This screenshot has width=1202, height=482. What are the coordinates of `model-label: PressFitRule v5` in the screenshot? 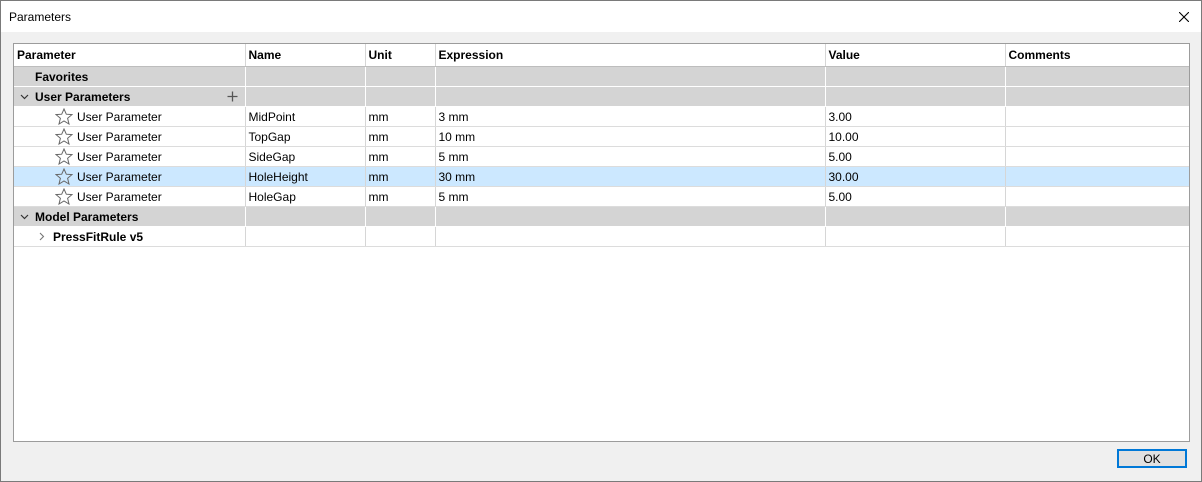 It's located at (98, 236).